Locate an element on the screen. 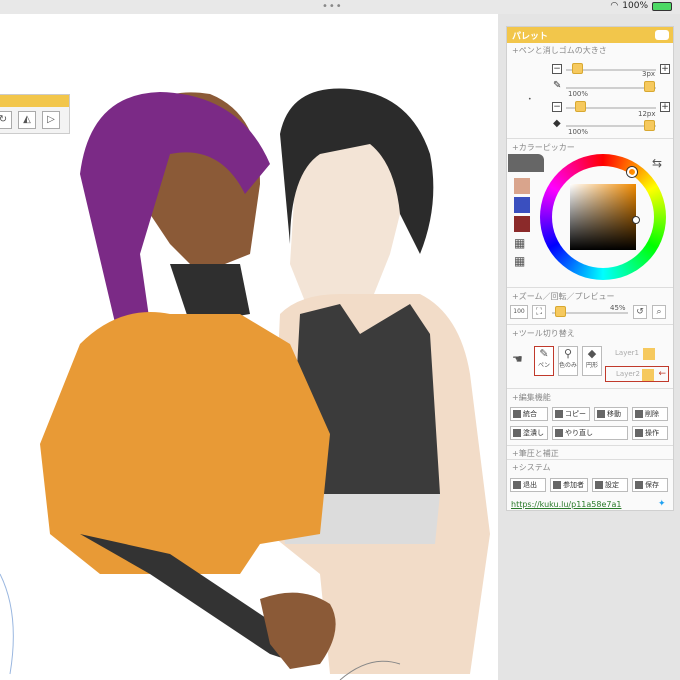  zoom-knob is located at coordinates (560, 311).